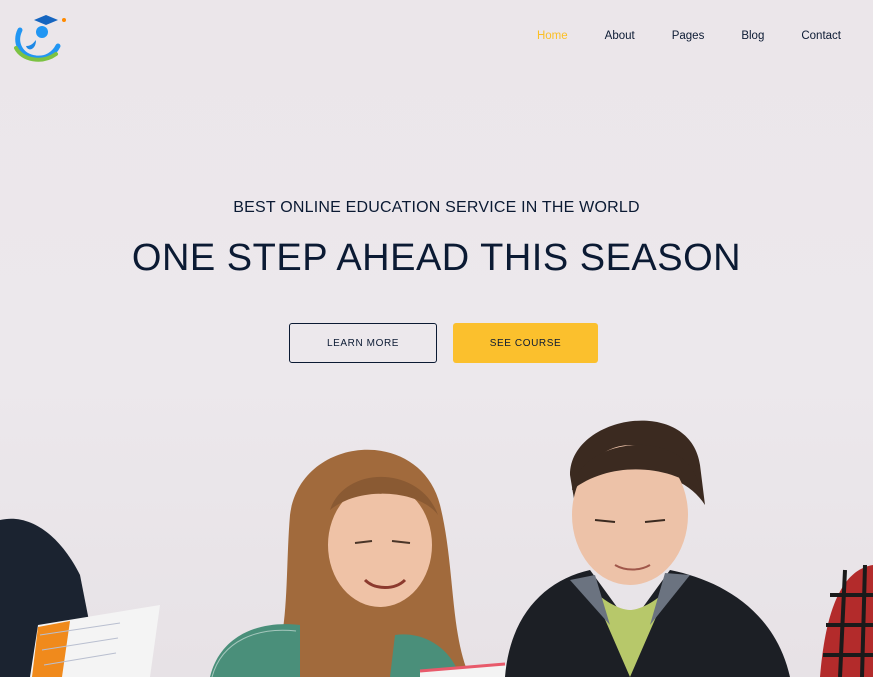 Image resolution: width=873 pixels, height=677 pixels. Describe the element at coordinates (436, 258) in the screenshot. I see `hero-title: ONE STEP AHEAD THIS SEASON` at that location.